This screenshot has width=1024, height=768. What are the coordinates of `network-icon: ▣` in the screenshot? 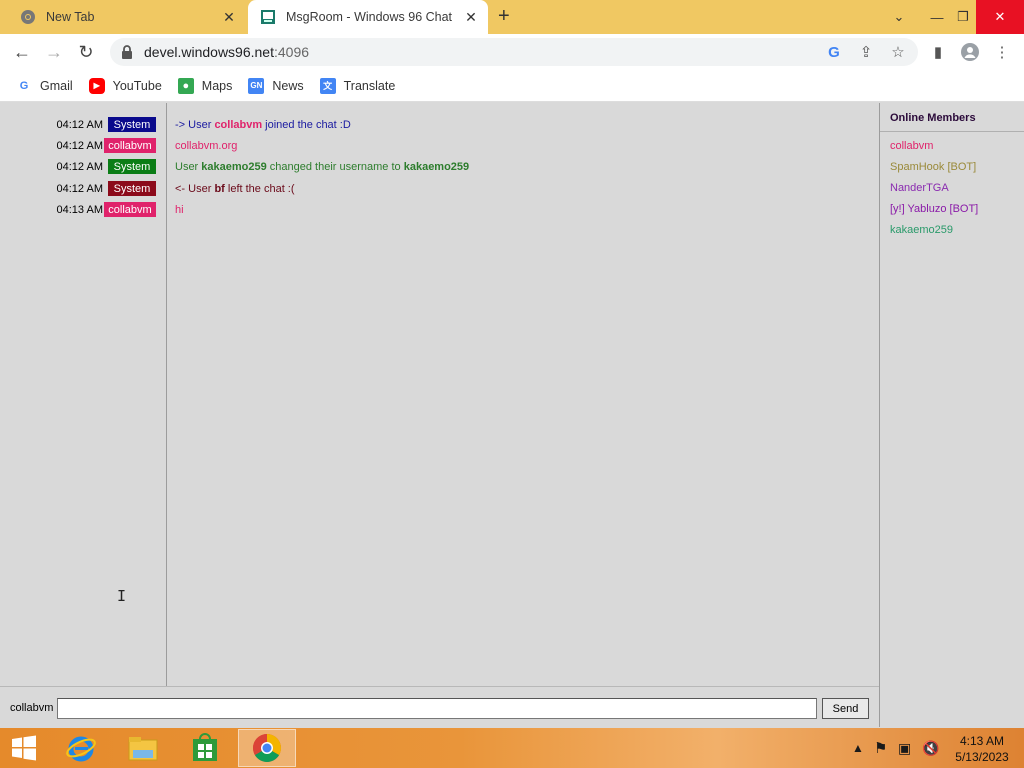 It's located at (904, 748).